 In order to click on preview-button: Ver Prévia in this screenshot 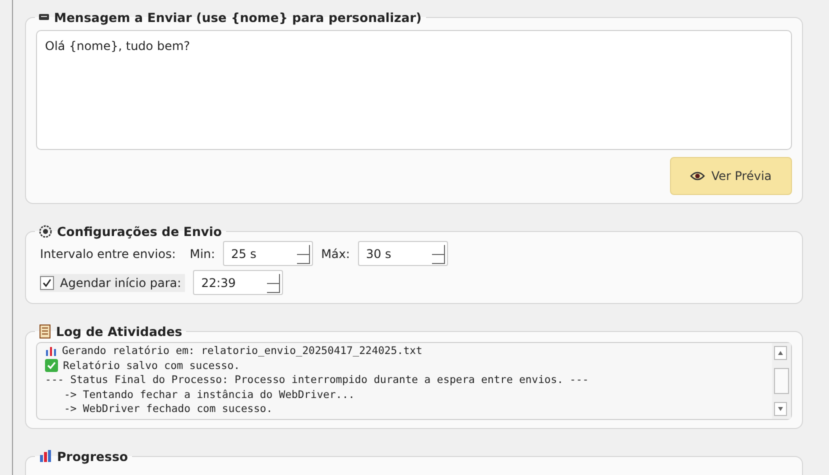, I will do `click(731, 176)`.